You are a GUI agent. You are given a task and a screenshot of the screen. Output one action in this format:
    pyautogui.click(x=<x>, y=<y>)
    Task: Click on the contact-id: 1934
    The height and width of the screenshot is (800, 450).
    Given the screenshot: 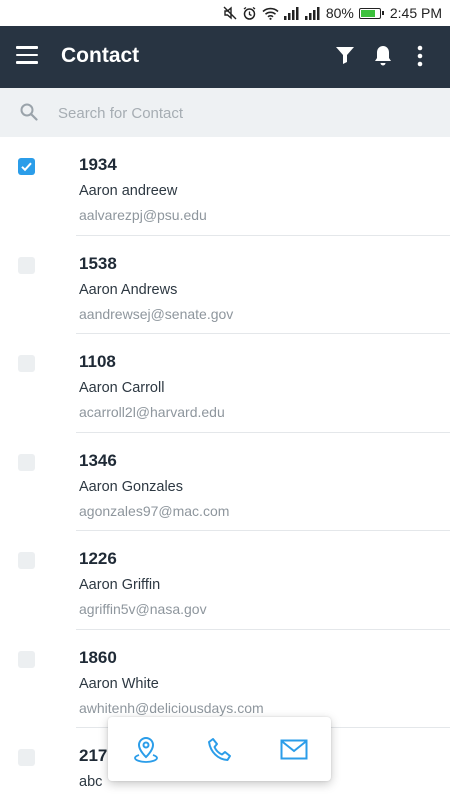 What is the action you would take?
    pyautogui.click(x=98, y=164)
    